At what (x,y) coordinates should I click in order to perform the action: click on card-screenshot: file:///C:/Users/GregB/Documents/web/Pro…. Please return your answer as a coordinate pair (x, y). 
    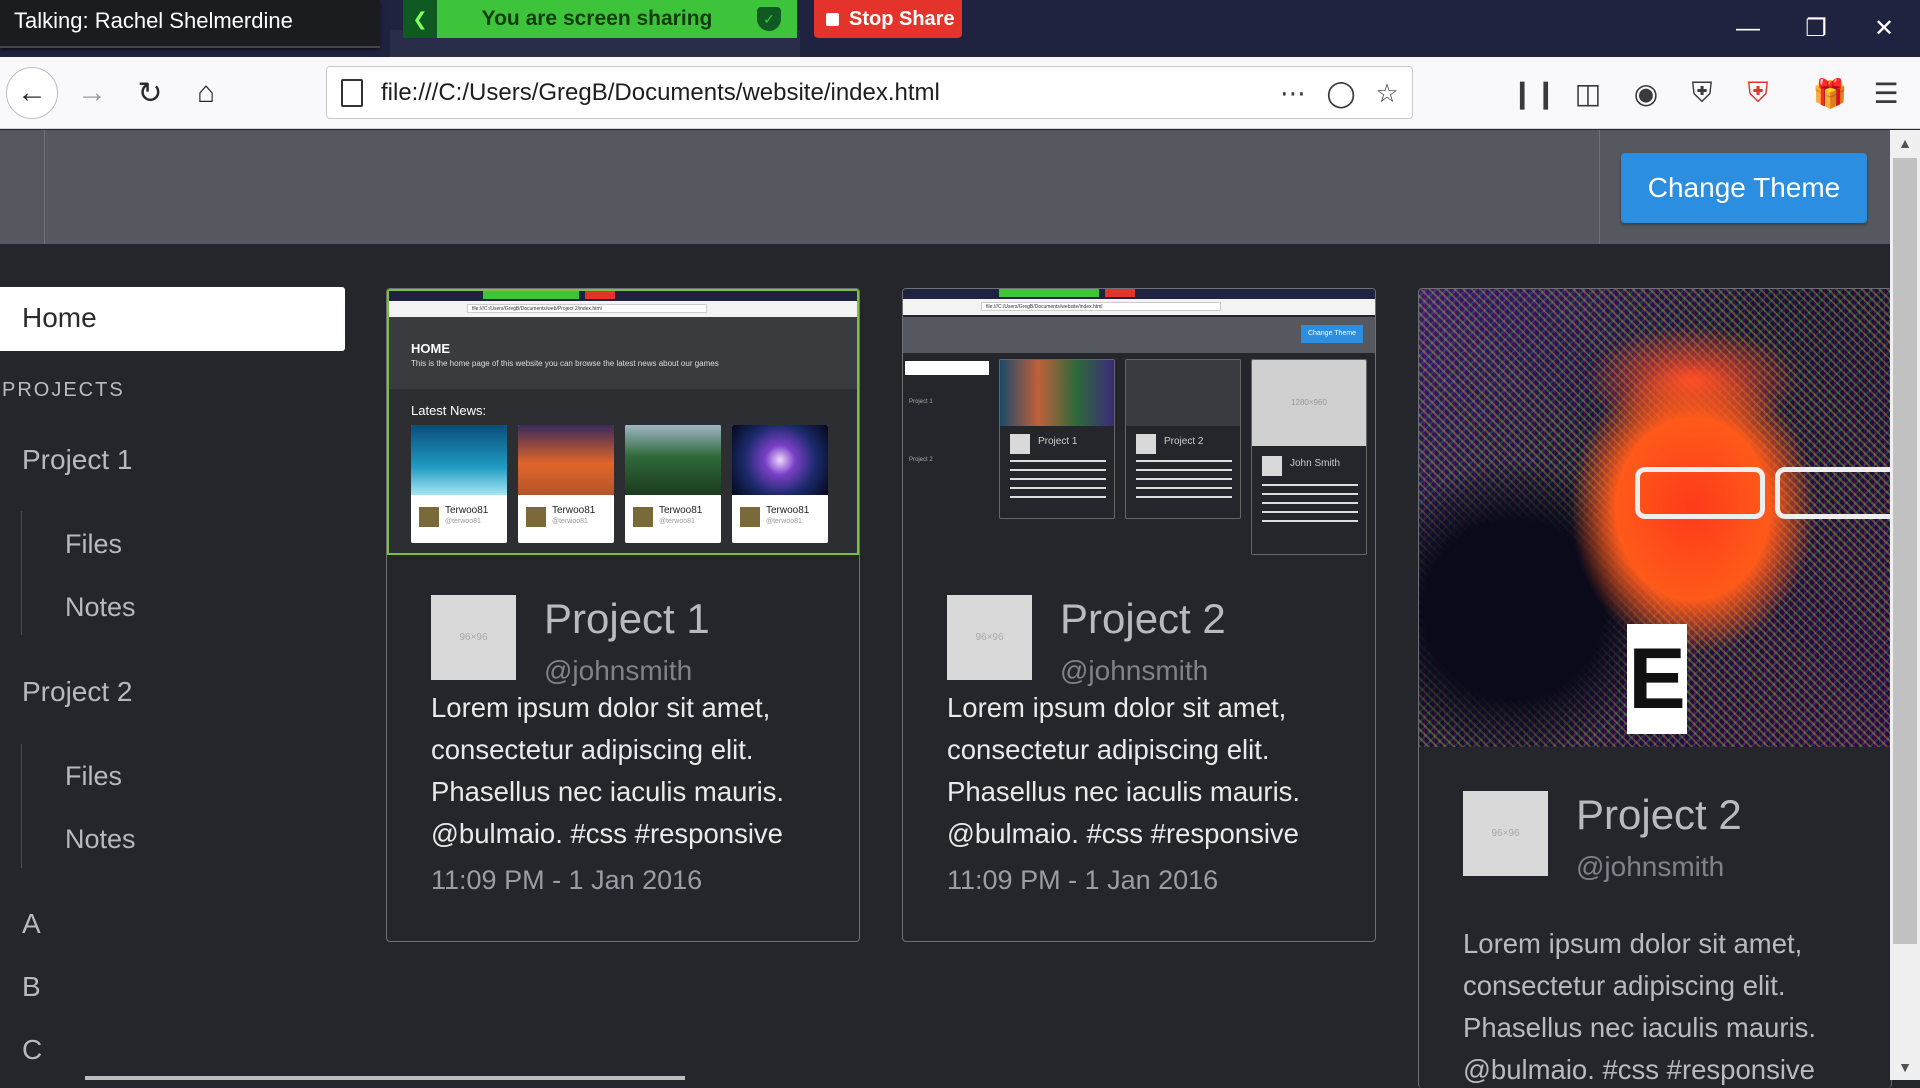
    Looking at the image, I should click on (623, 422).